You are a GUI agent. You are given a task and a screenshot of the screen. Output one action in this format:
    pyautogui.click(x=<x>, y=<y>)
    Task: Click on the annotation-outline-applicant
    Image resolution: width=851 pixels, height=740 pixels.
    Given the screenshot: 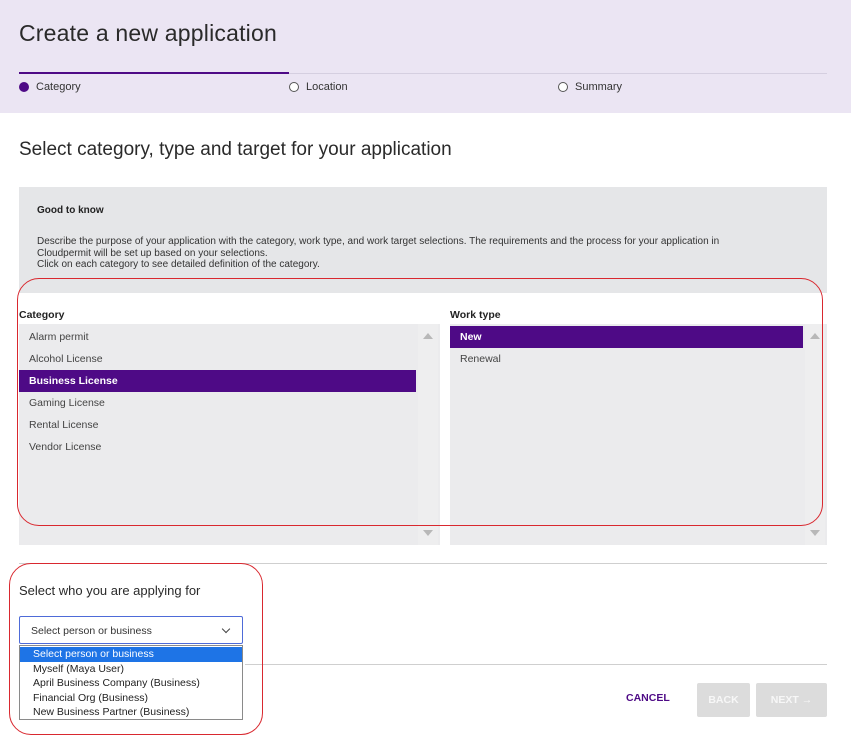 What is the action you would take?
    pyautogui.click(x=136, y=649)
    